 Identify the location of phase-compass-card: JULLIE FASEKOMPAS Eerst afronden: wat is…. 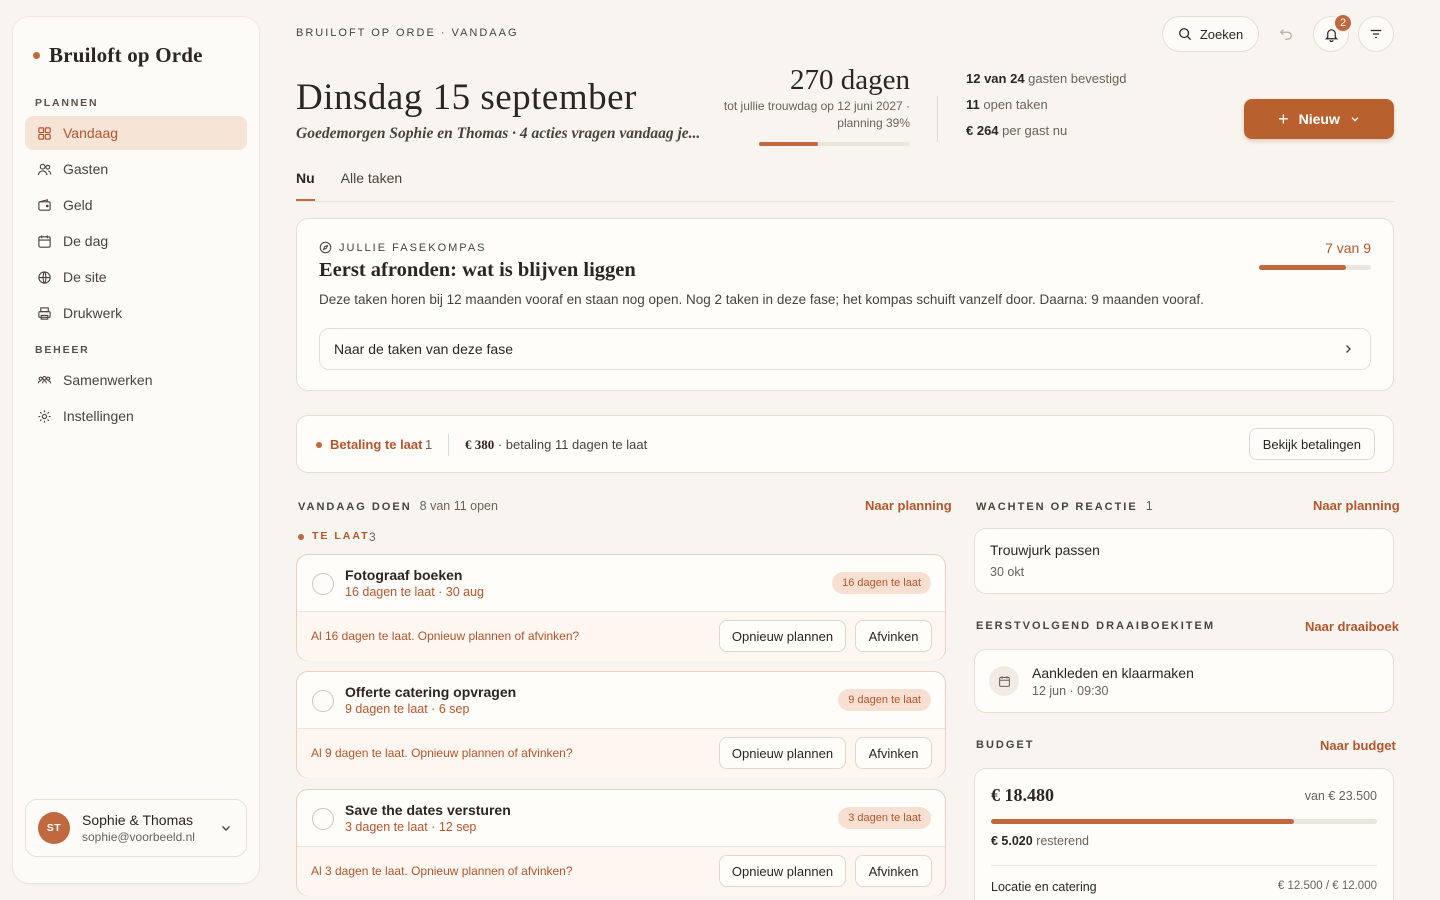
(845, 304).